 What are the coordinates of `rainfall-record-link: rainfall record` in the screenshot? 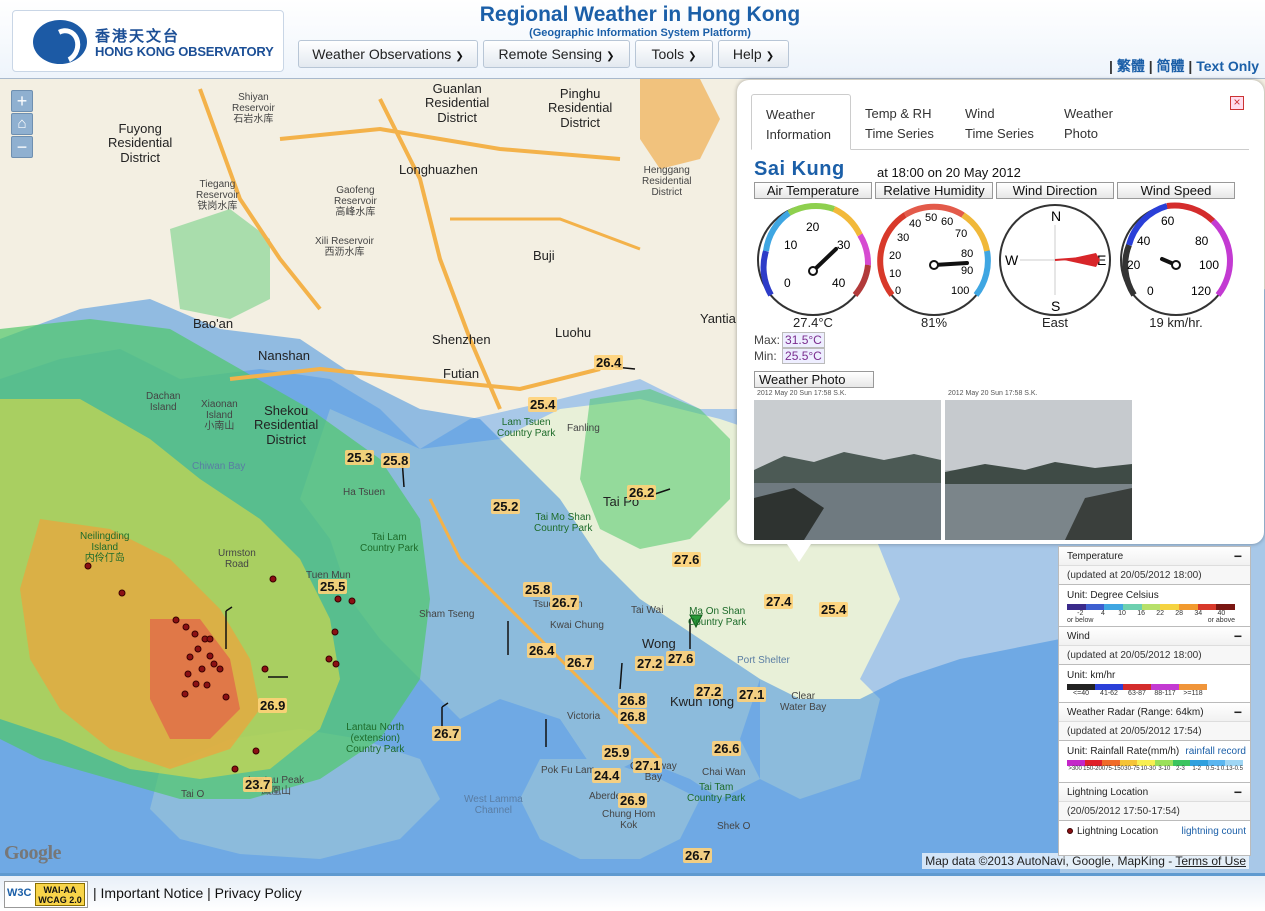 It's located at (1215, 751).